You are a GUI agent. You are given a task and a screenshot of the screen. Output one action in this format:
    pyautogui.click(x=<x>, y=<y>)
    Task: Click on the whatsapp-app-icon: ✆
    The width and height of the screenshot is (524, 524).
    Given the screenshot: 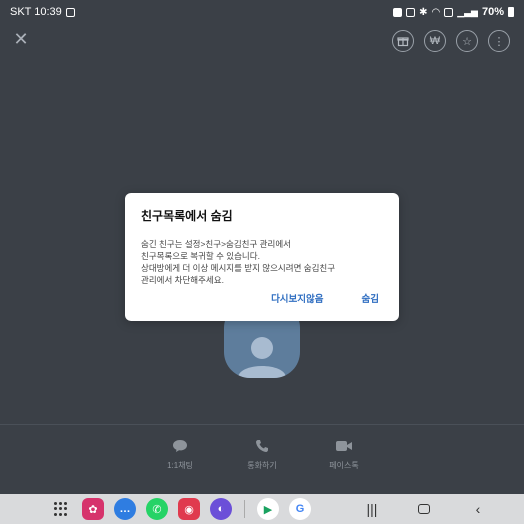 What is the action you would take?
    pyautogui.click(x=157, y=509)
    